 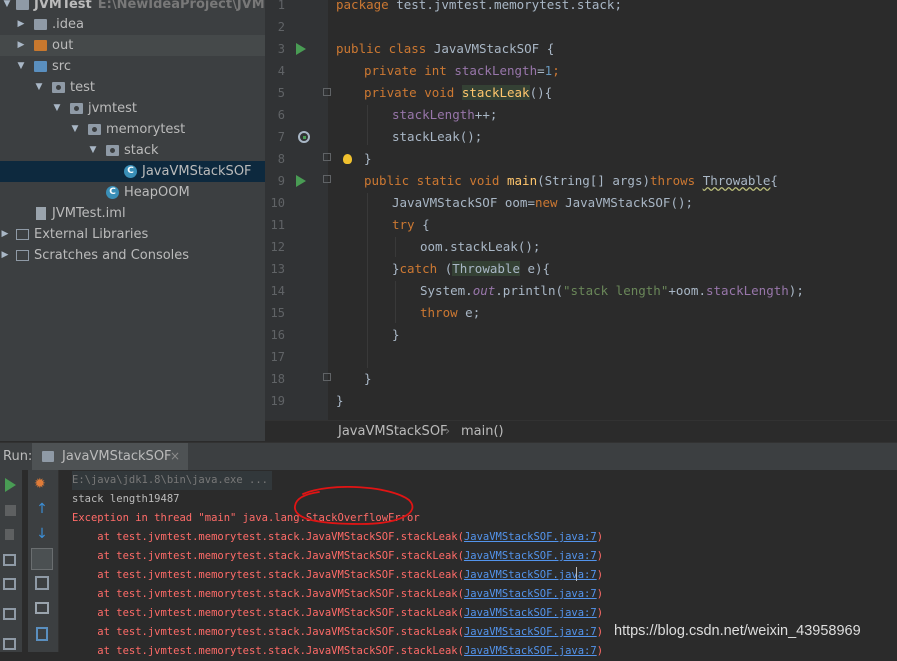 What do you see at coordinates (281, 93) in the screenshot?
I see `line-number: 5` at bounding box center [281, 93].